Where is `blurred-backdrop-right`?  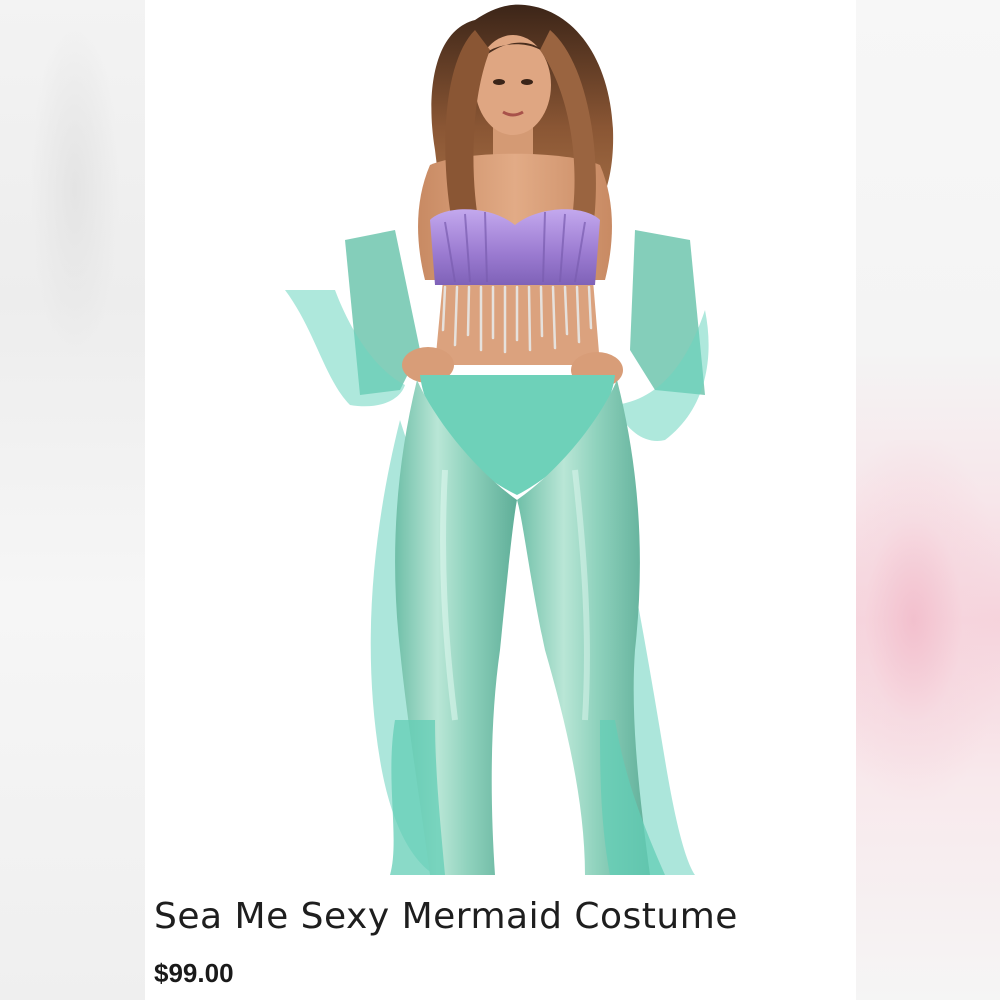
blurred-backdrop-right is located at coordinates (928, 500).